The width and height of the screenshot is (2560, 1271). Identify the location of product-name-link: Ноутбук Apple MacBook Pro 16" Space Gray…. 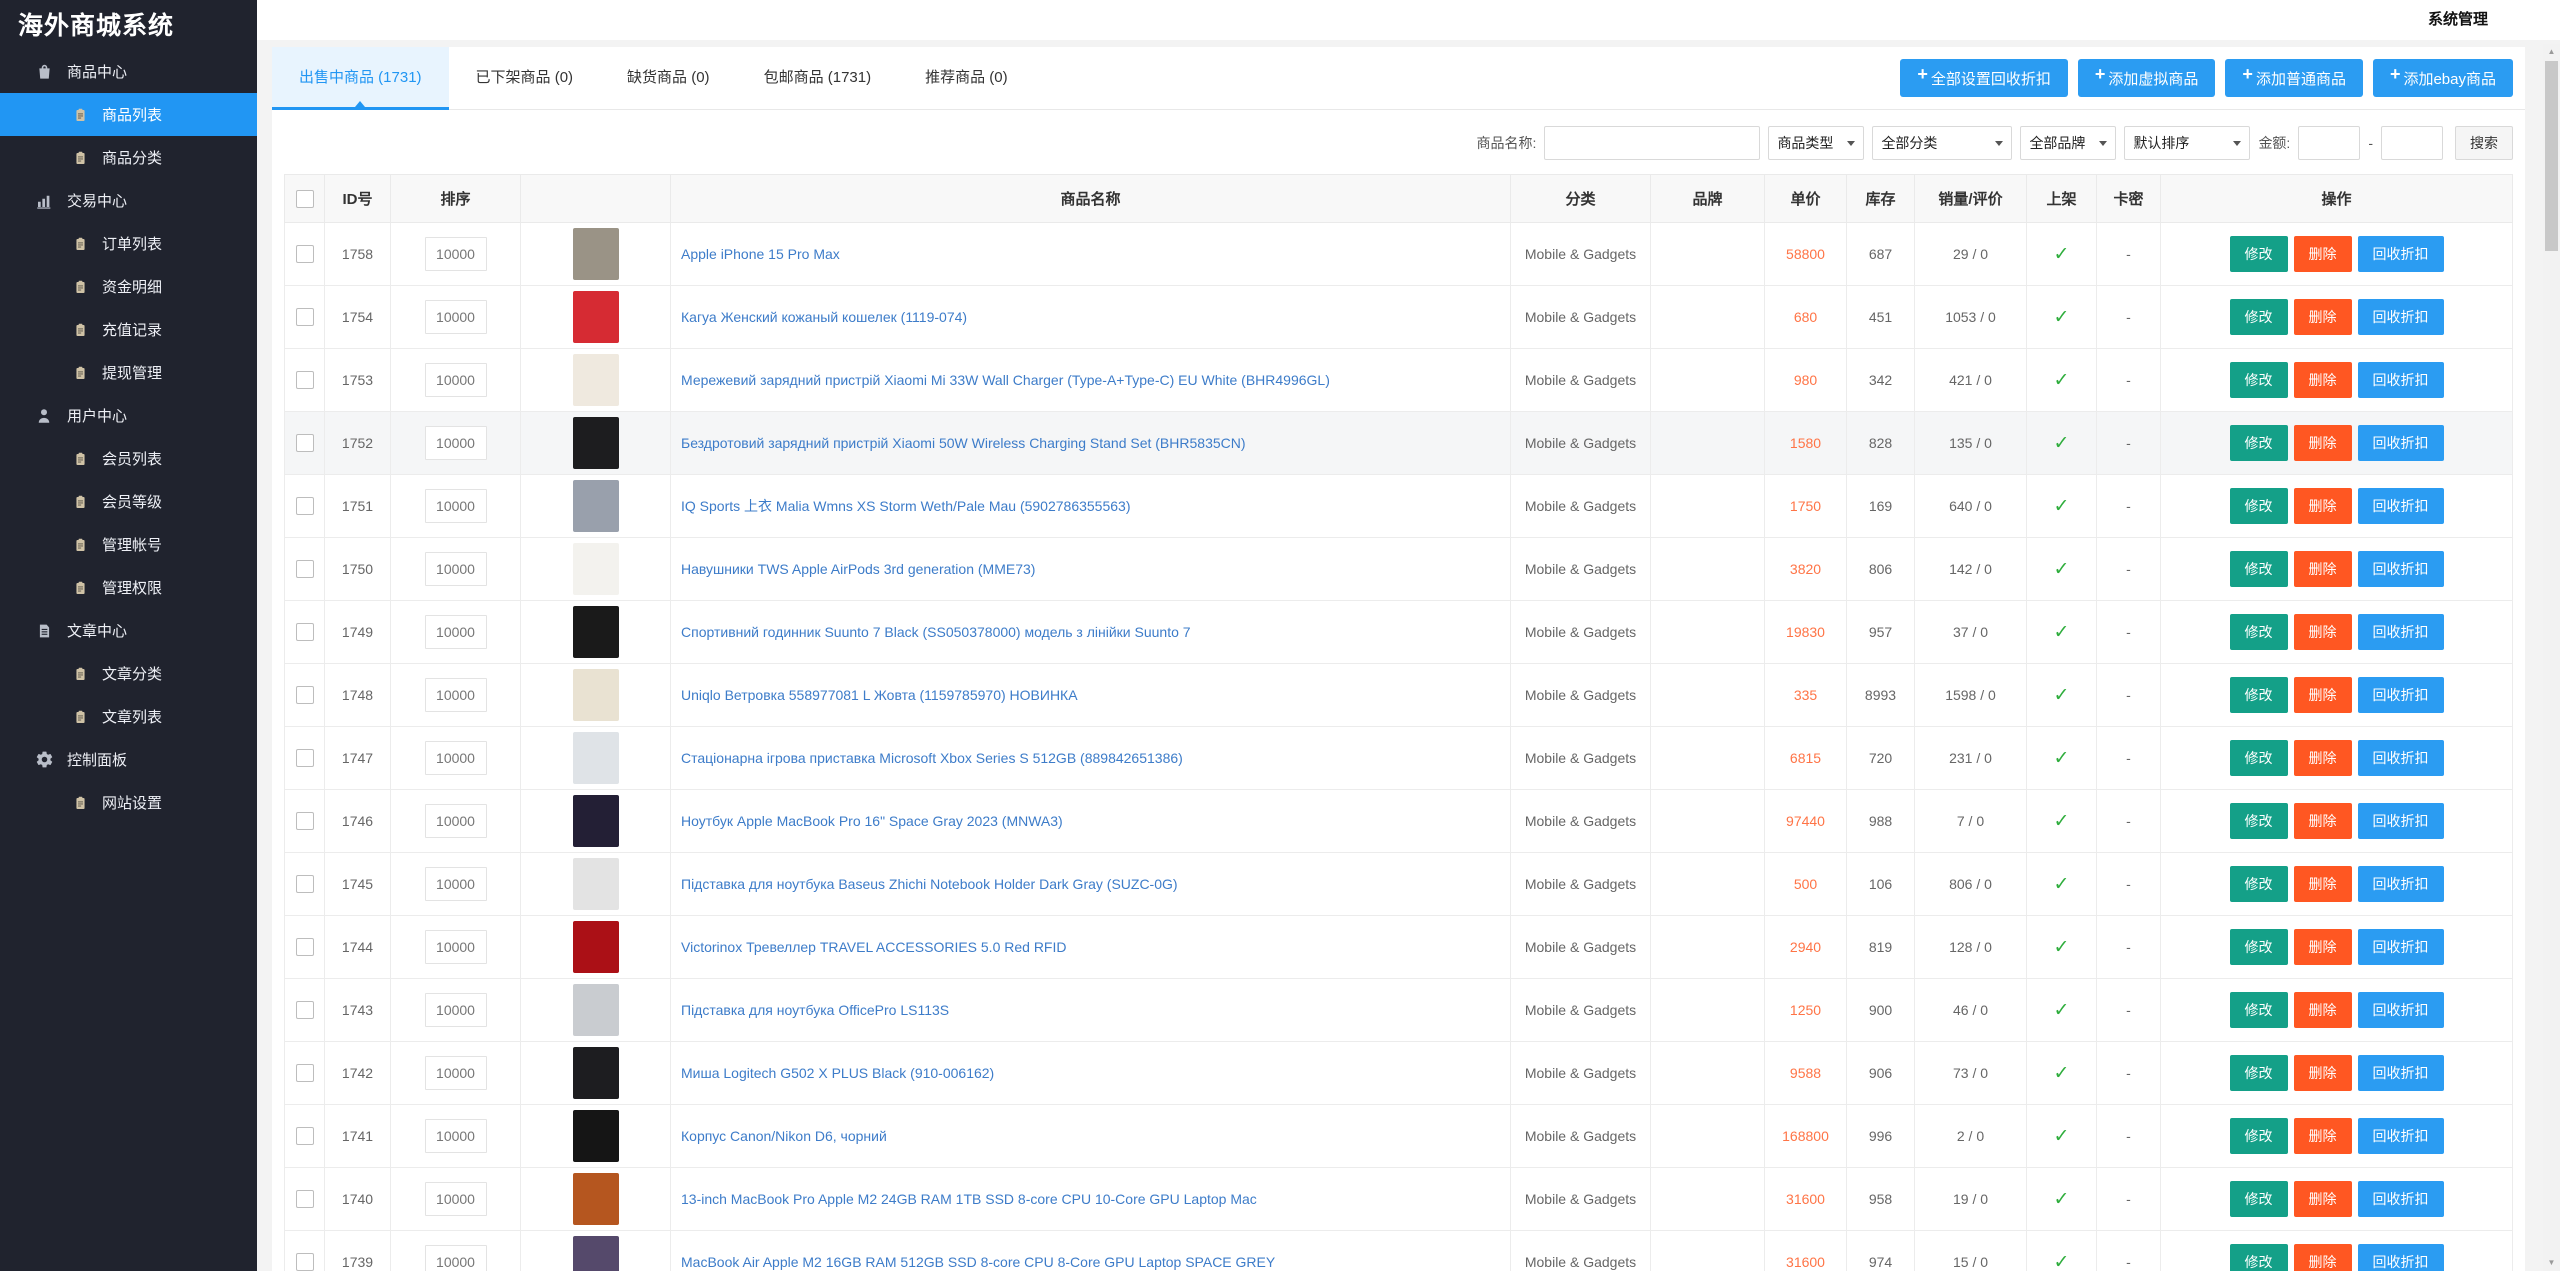
(872, 821).